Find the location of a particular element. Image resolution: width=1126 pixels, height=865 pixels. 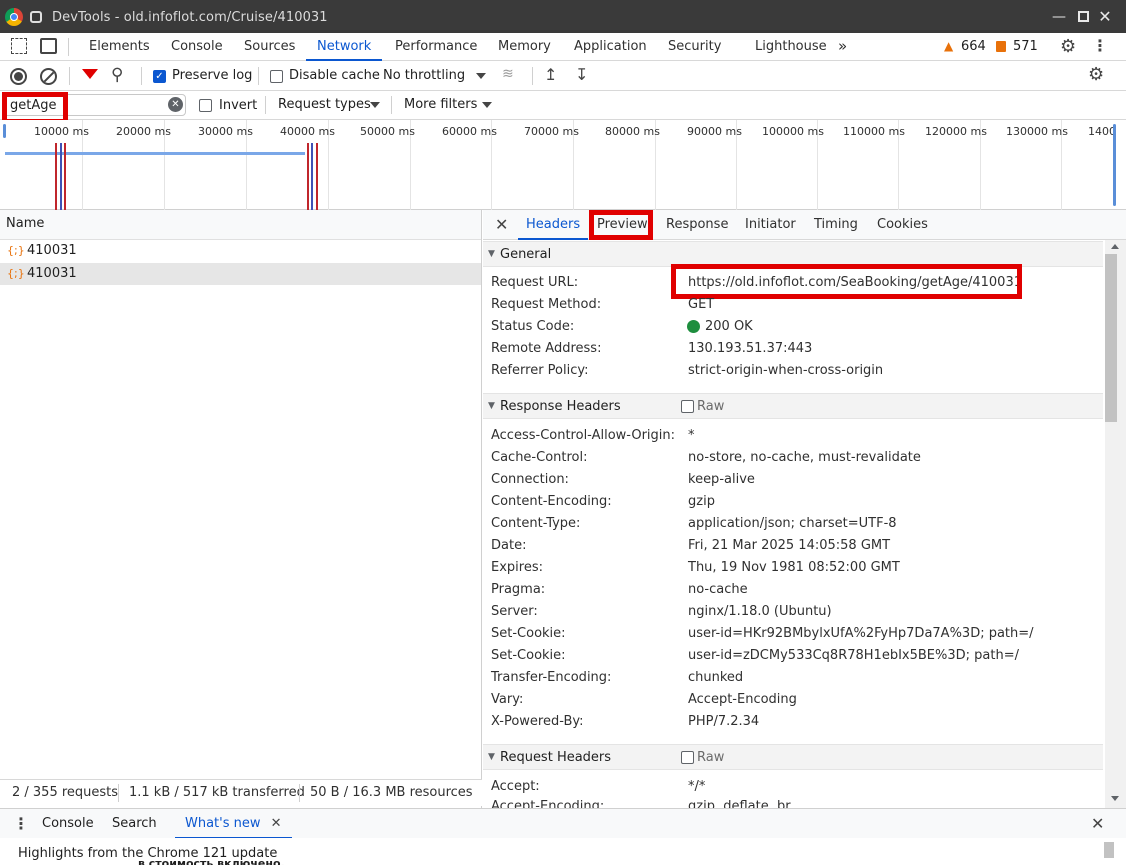

tab-timing: Timing is located at coordinates (836, 225).